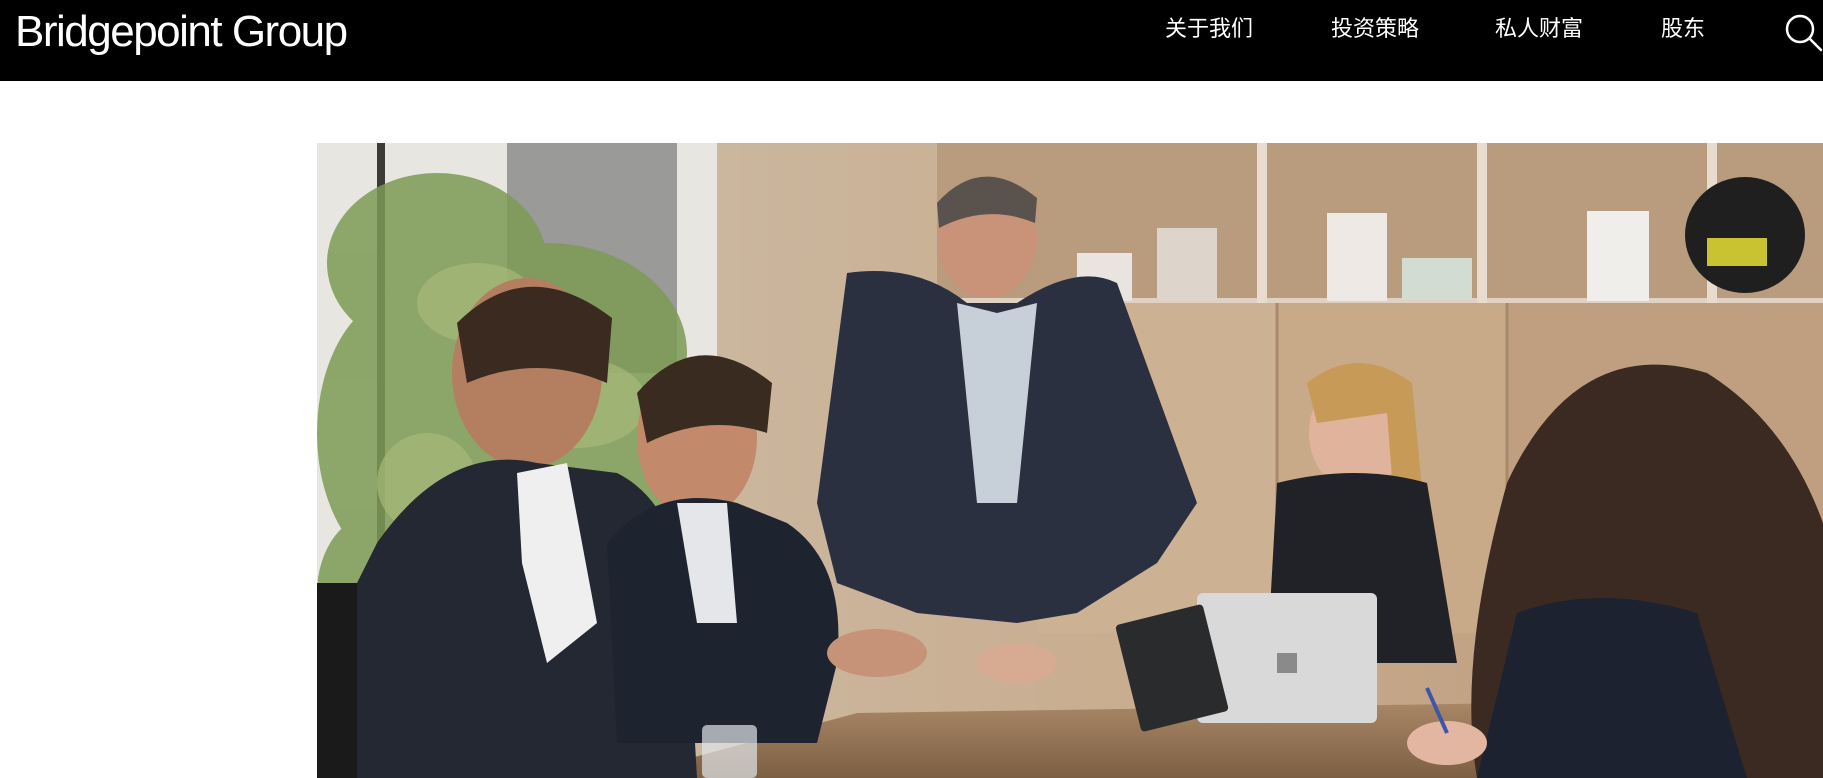 The height and width of the screenshot is (778, 1823). I want to click on search-button, so click(1803, 32).